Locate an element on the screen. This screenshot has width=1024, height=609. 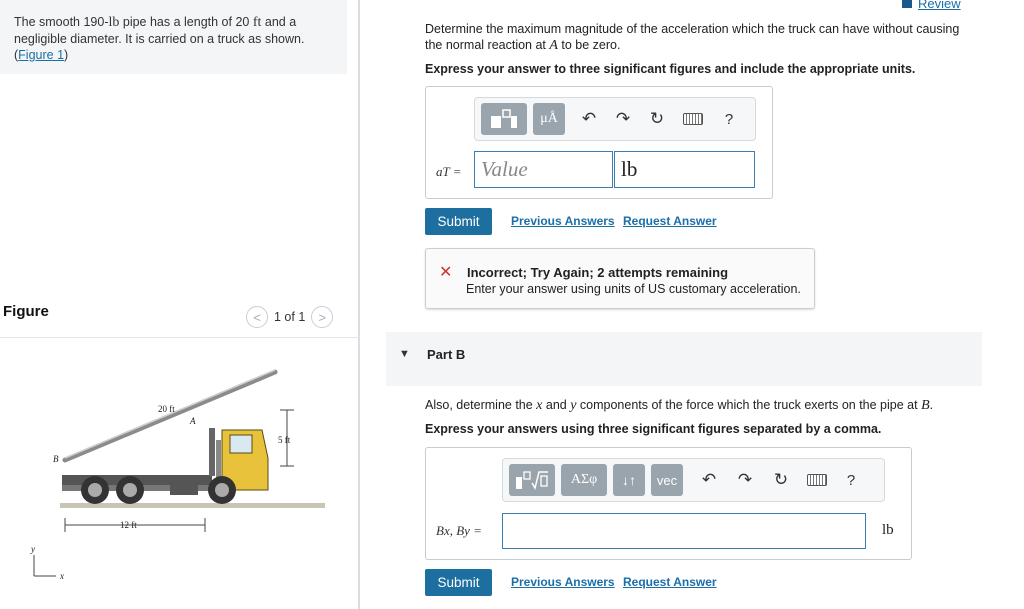
chevron-right-icon: > is located at coordinates (322, 317).